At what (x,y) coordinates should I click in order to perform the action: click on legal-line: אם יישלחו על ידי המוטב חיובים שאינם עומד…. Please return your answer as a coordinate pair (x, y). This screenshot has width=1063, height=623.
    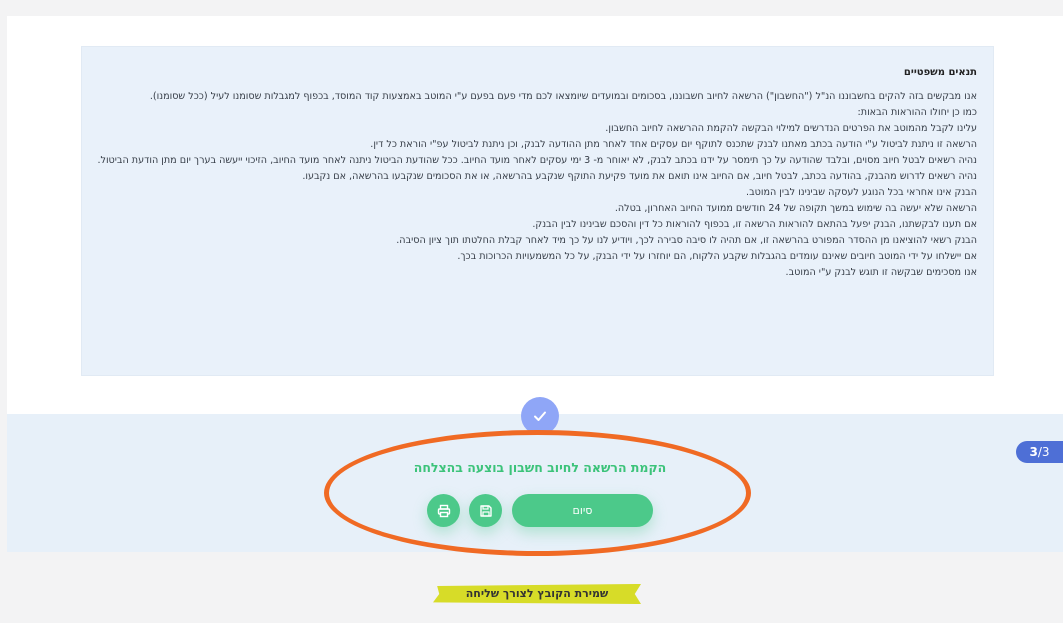
    Looking at the image, I should click on (717, 256).